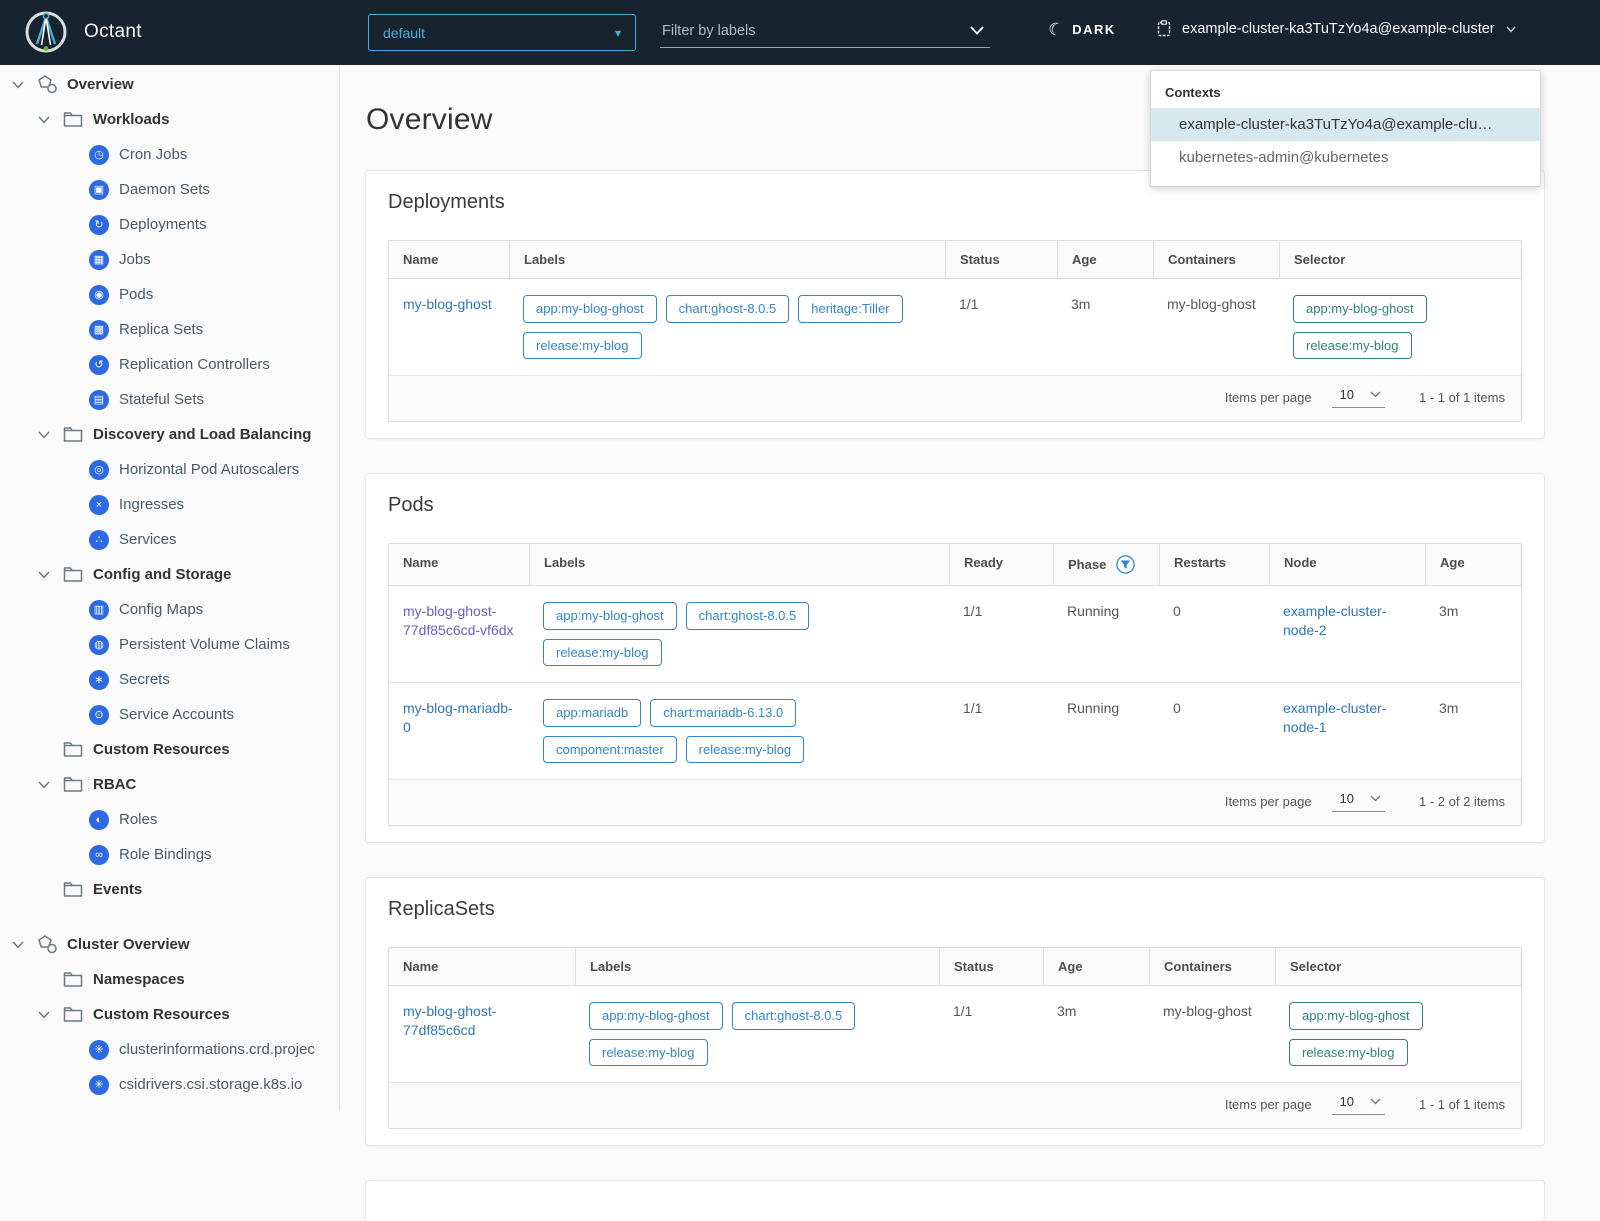  Describe the element at coordinates (1177, 611) in the screenshot. I see `restarts-cell: 0` at that location.